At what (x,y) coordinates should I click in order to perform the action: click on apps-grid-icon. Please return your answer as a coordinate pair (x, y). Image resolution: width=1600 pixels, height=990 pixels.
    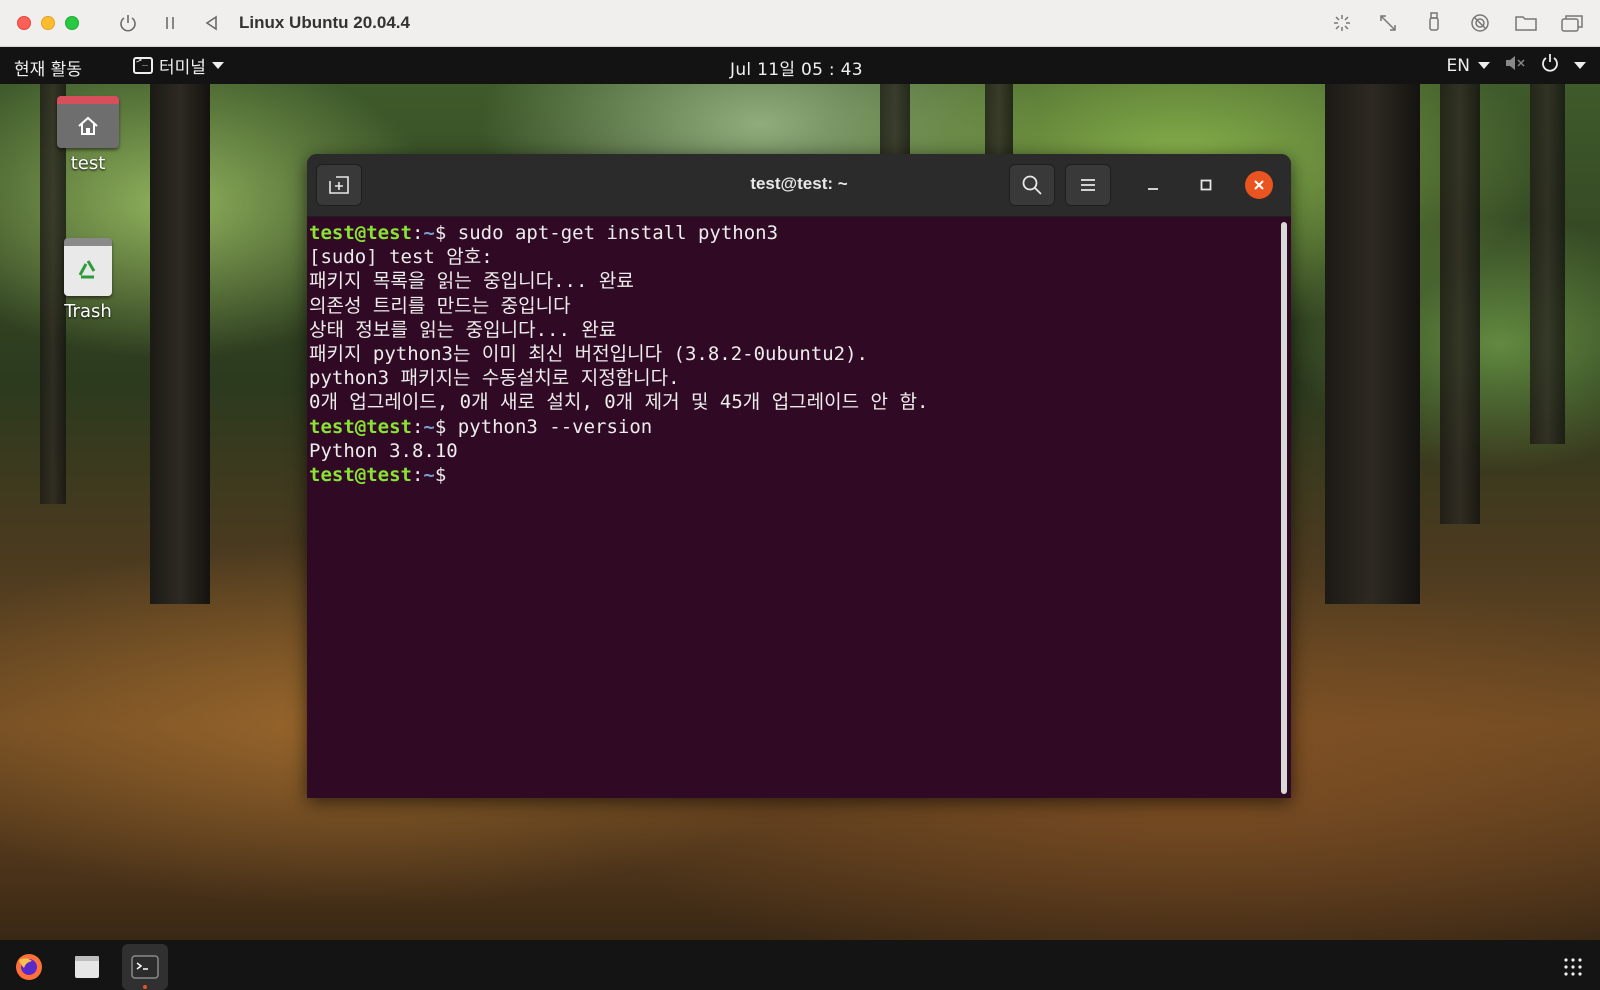
    Looking at the image, I should click on (1573, 967).